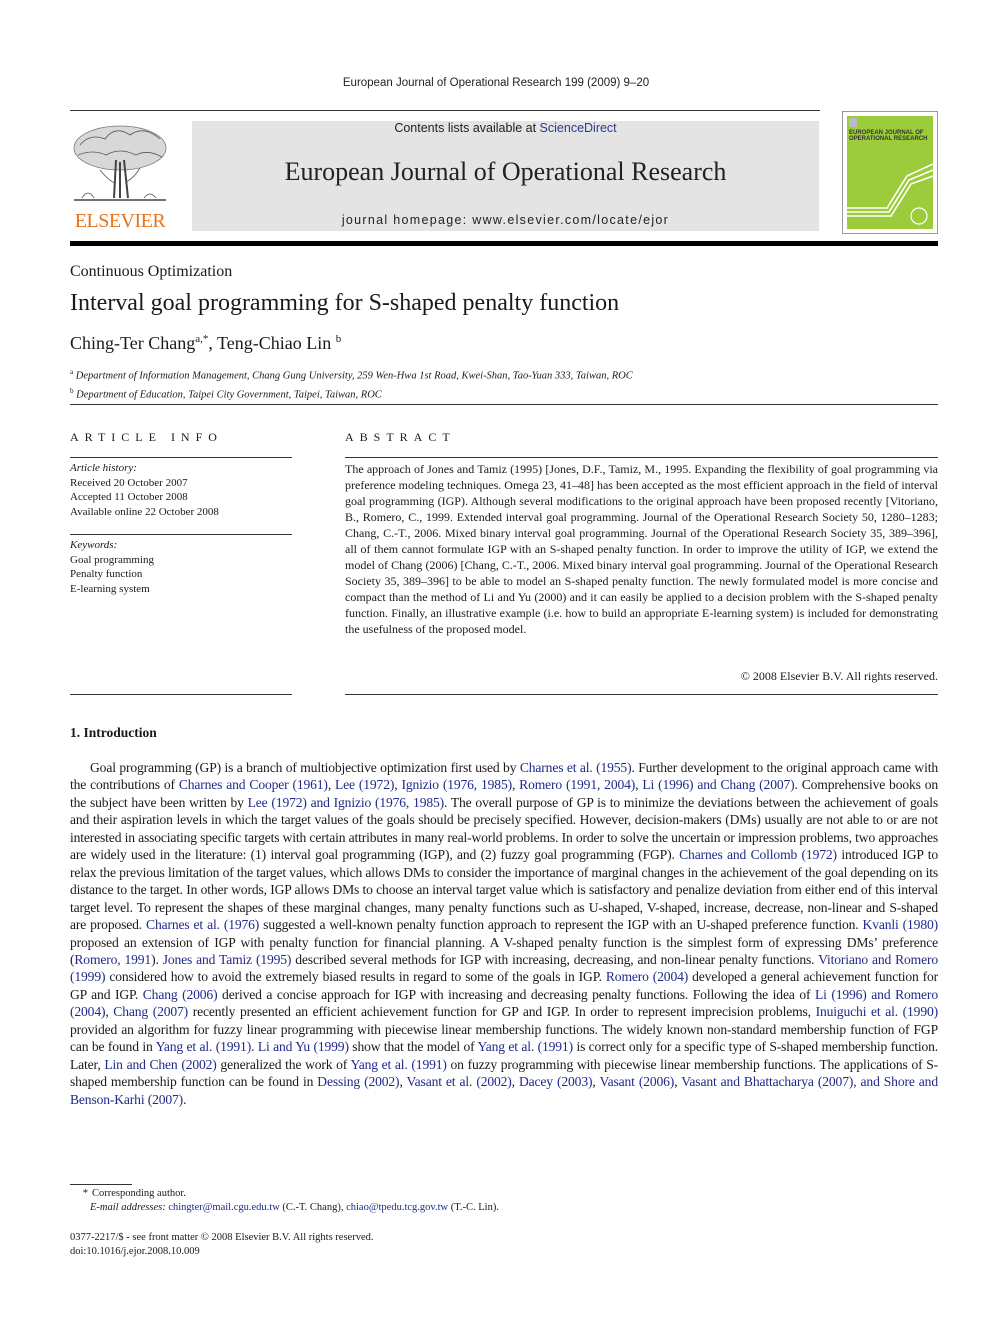  I want to click on citation-link: Dacey (2003), so click(556, 1081).